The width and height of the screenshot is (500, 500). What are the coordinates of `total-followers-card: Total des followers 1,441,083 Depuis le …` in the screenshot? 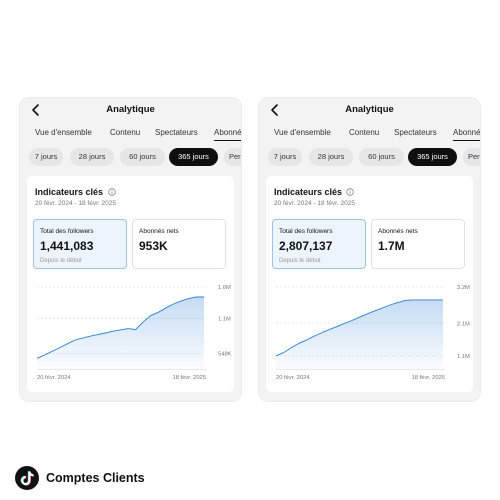 It's located at (80, 244).